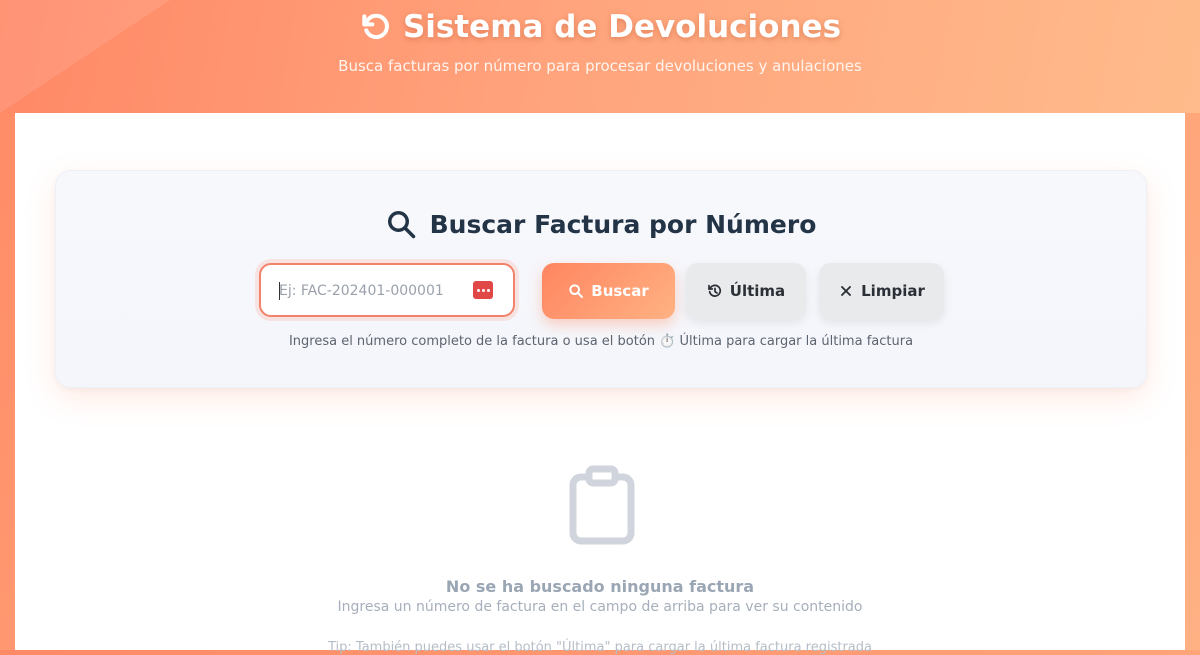 The width and height of the screenshot is (1200, 655). I want to click on search-card-title: Buscar Factura por Número, so click(623, 224).